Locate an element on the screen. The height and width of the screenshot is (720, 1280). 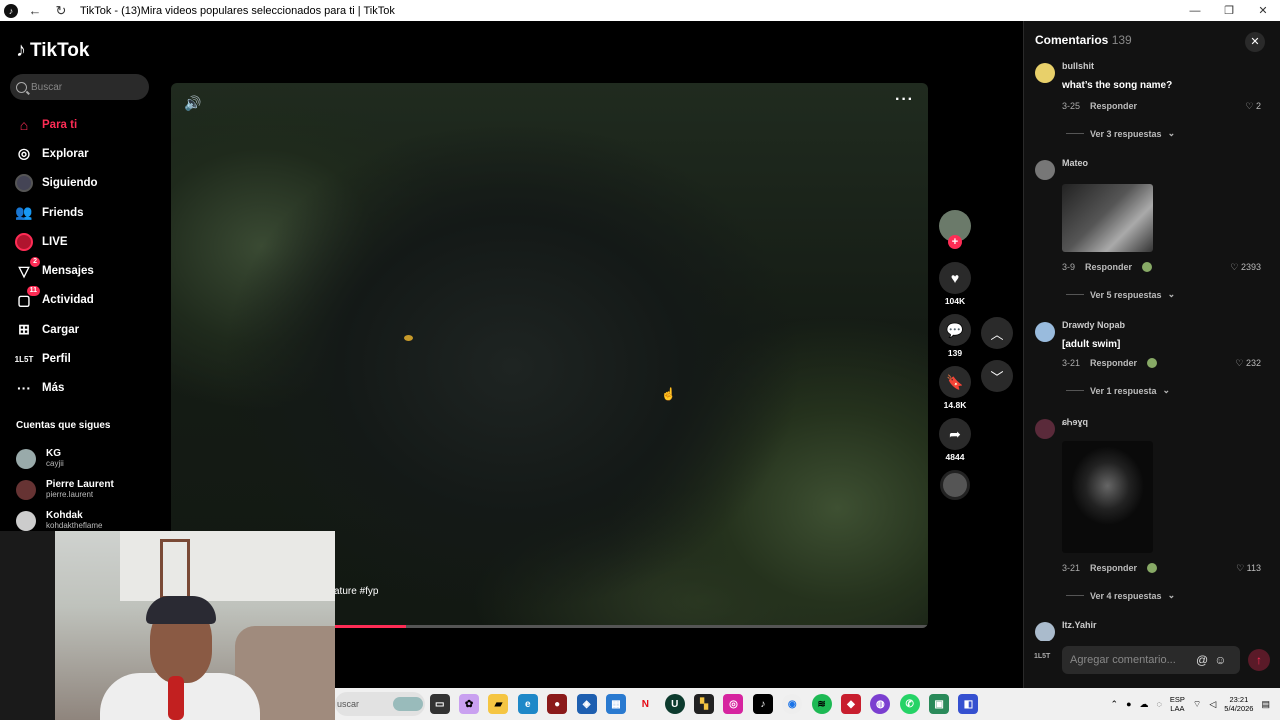
app-u-icon: U is located at coordinates (674, 704).